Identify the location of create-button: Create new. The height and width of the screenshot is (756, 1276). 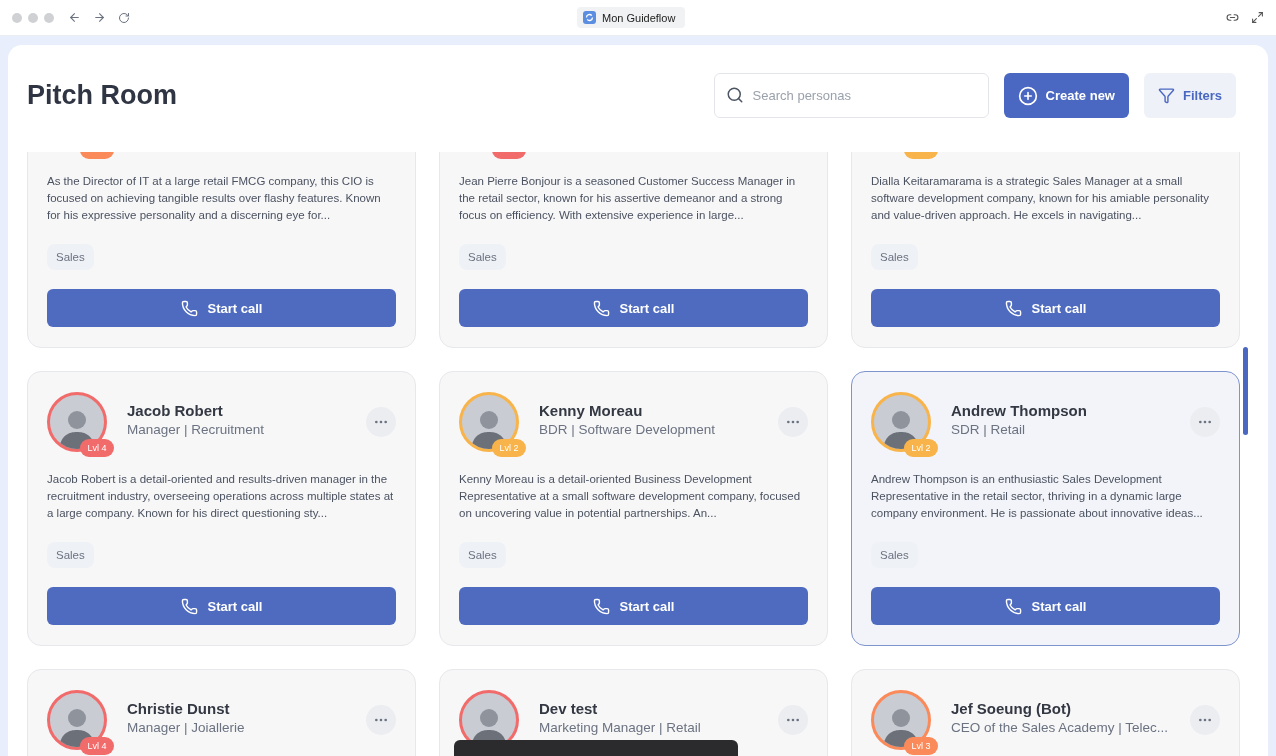
(1066, 95).